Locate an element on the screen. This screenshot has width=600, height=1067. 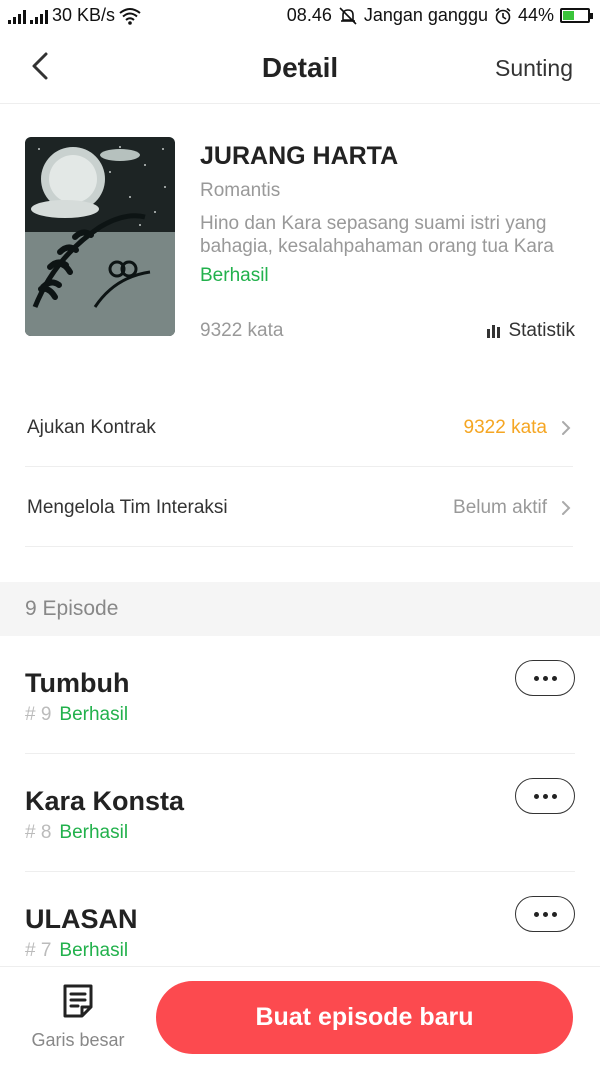
dnd-label: Jangan ganggu is located at coordinates (425, 15).